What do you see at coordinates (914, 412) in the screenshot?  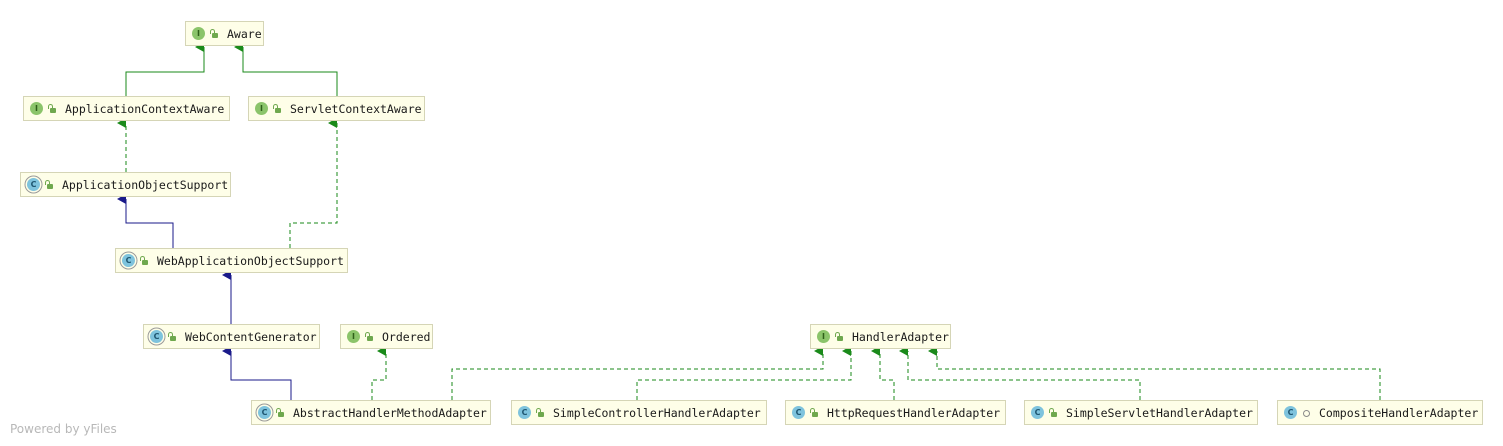 I see `node-label: HttpRequestHandlerAdapter` at bounding box center [914, 412].